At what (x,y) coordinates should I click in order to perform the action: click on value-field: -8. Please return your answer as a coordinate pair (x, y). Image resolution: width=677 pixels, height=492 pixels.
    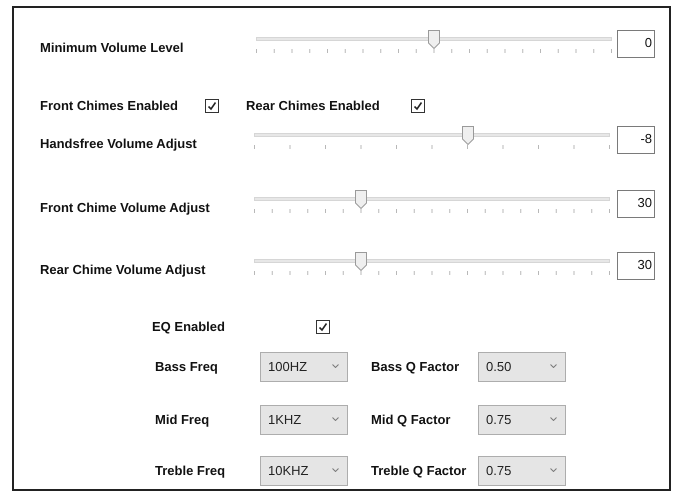
    Looking at the image, I should click on (636, 140).